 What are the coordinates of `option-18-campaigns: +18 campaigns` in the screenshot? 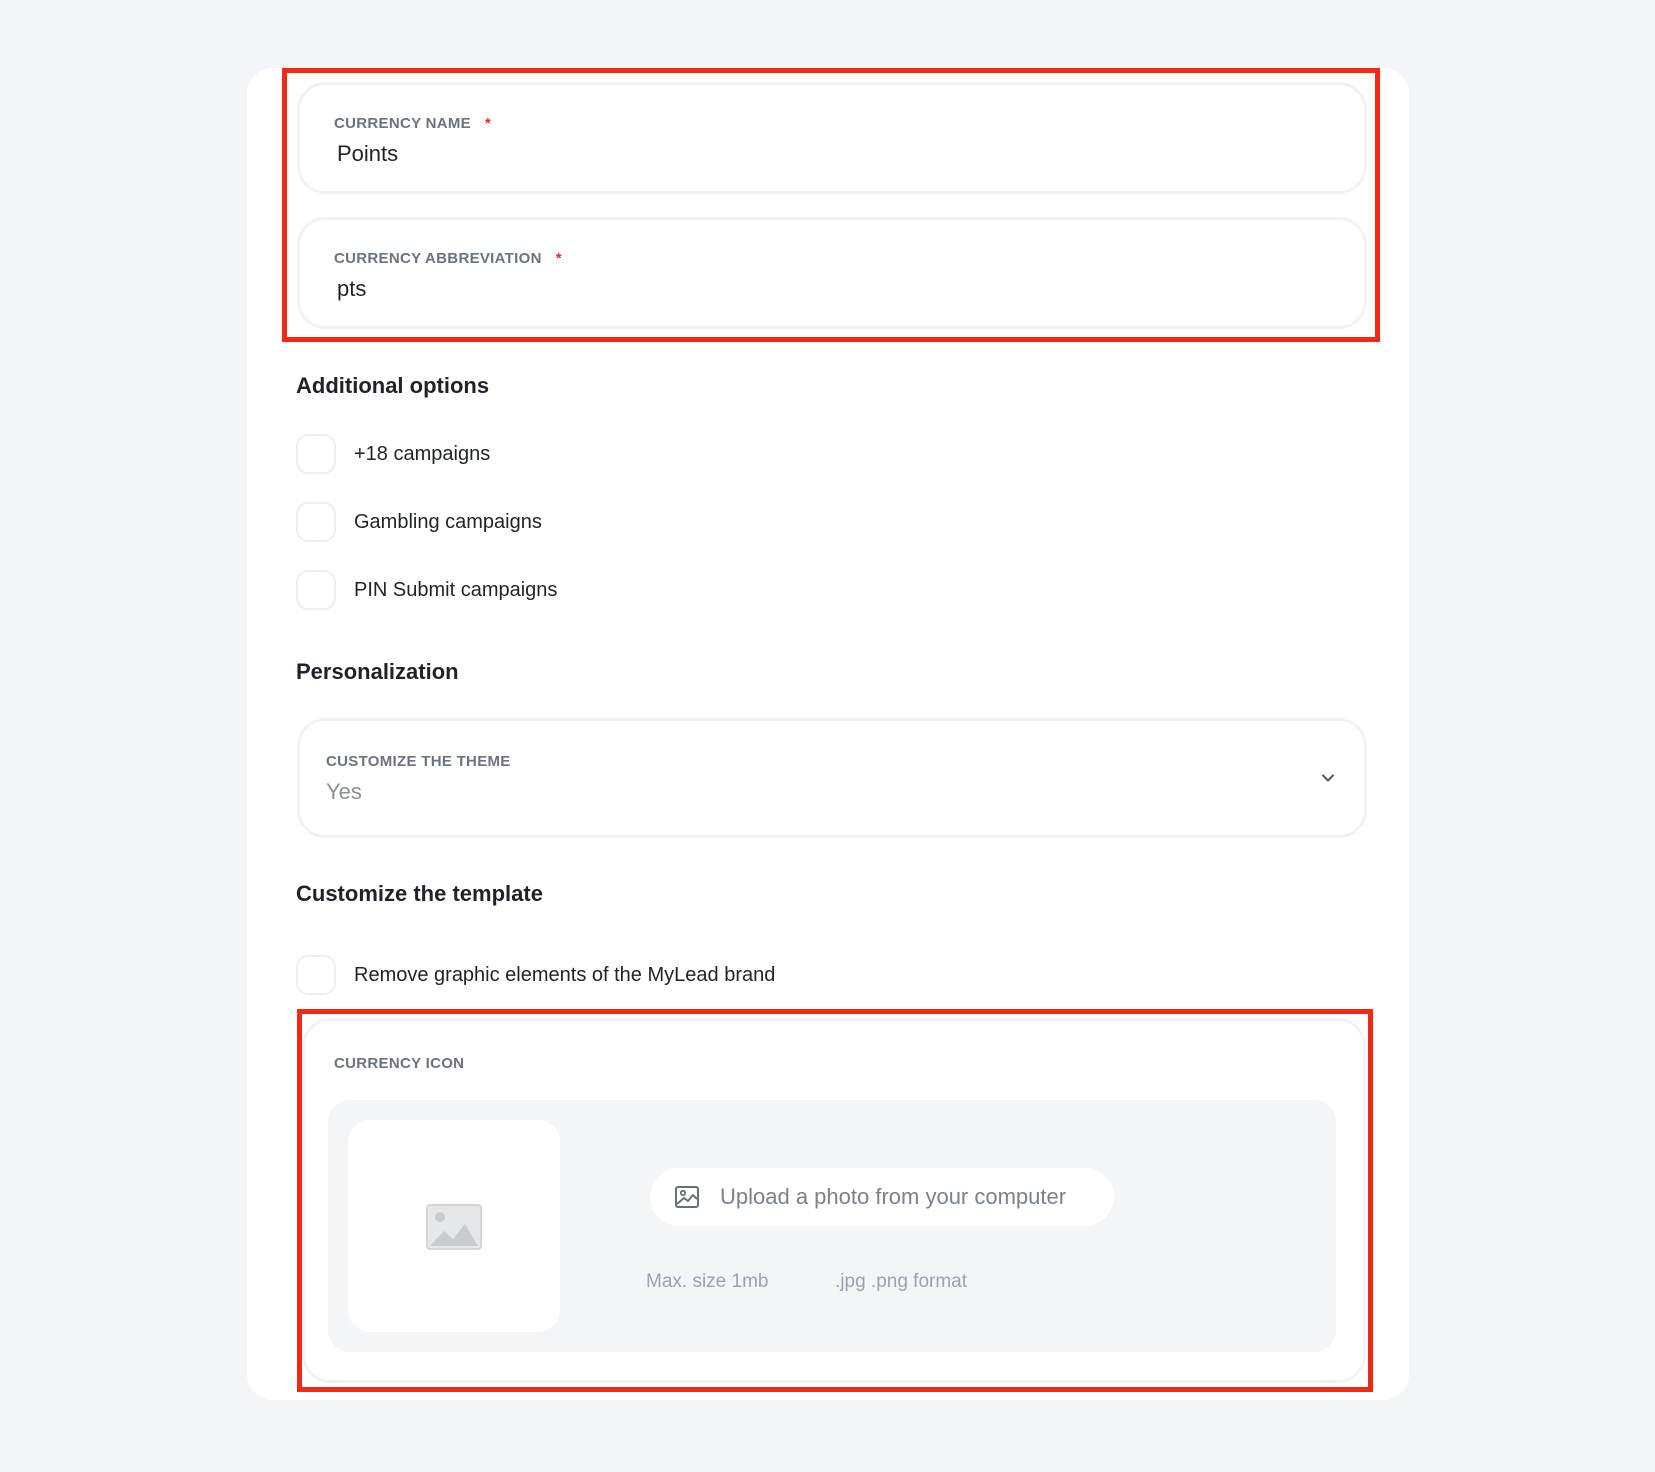 It's located at (393, 454).